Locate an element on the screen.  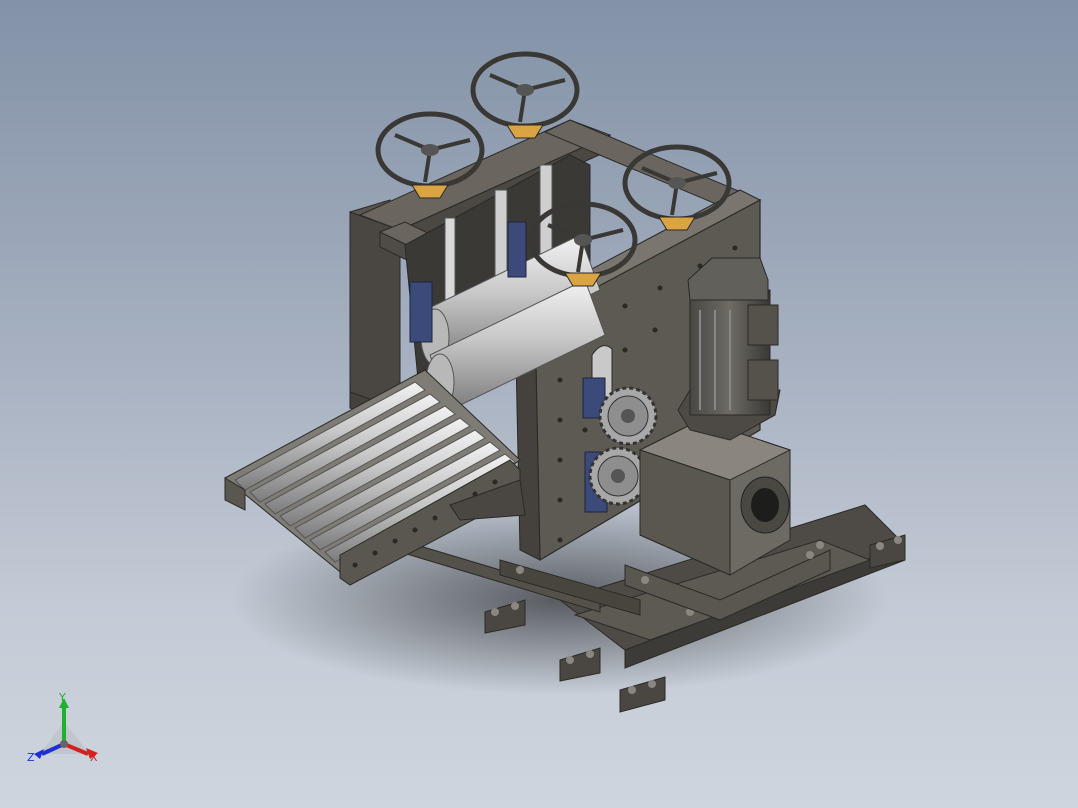
axis-y-label: Y is located at coordinates (62, 697).